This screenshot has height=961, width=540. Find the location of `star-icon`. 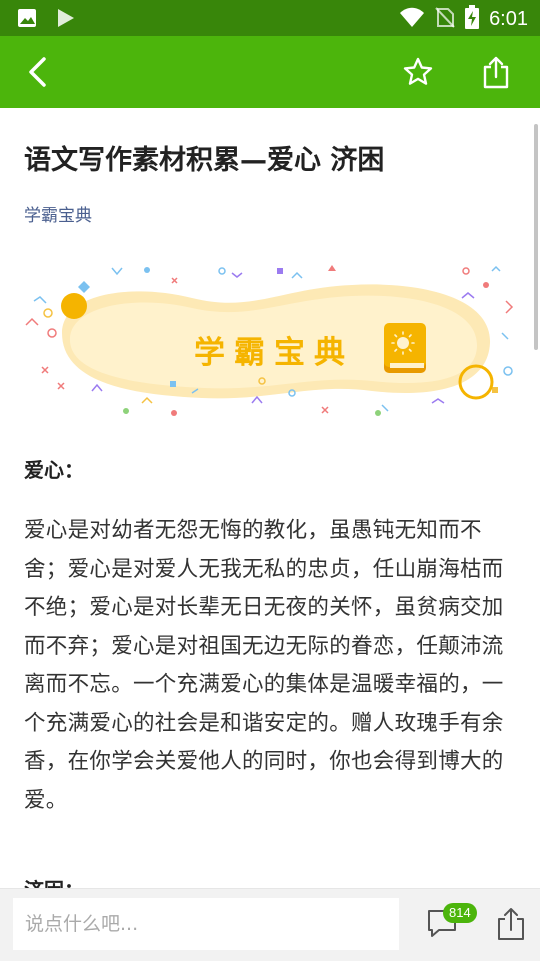

star-icon is located at coordinates (418, 71).